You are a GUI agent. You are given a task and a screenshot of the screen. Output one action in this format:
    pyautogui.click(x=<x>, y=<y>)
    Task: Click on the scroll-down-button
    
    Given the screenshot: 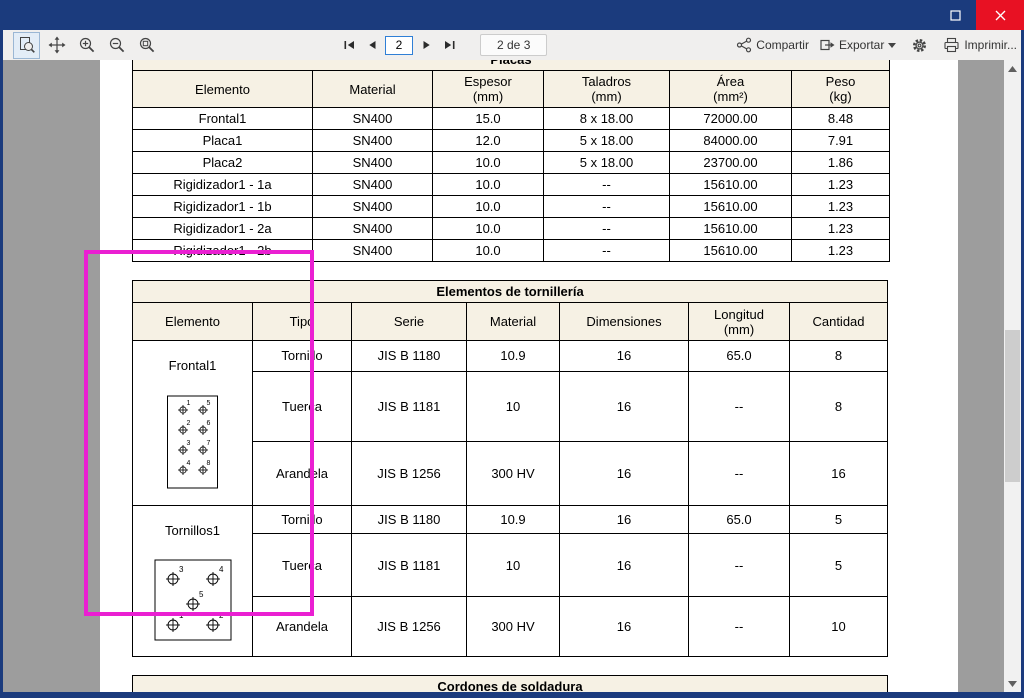 What is the action you would take?
    pyautogui.click(x=1012, y=683)
    